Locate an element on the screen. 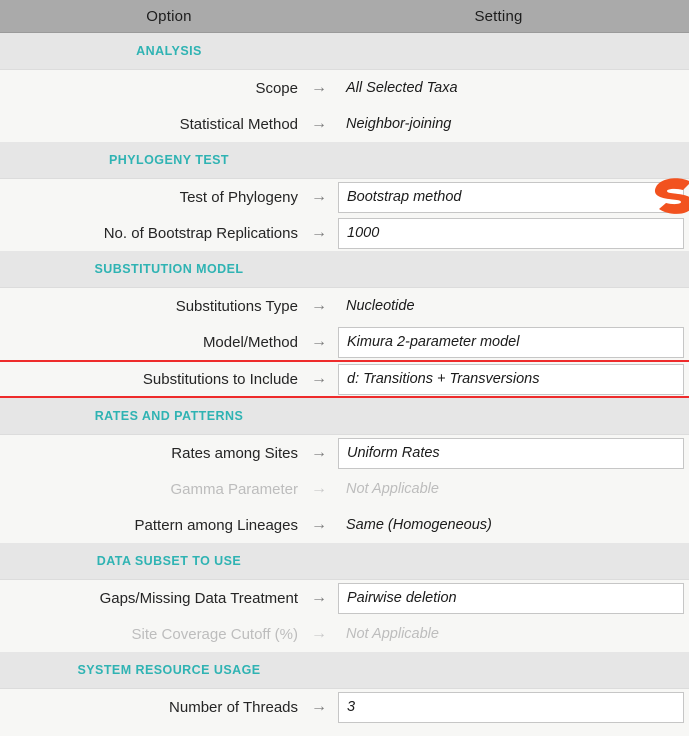  setting-value: Neighbor-joining is located at coordinates (399, 123).